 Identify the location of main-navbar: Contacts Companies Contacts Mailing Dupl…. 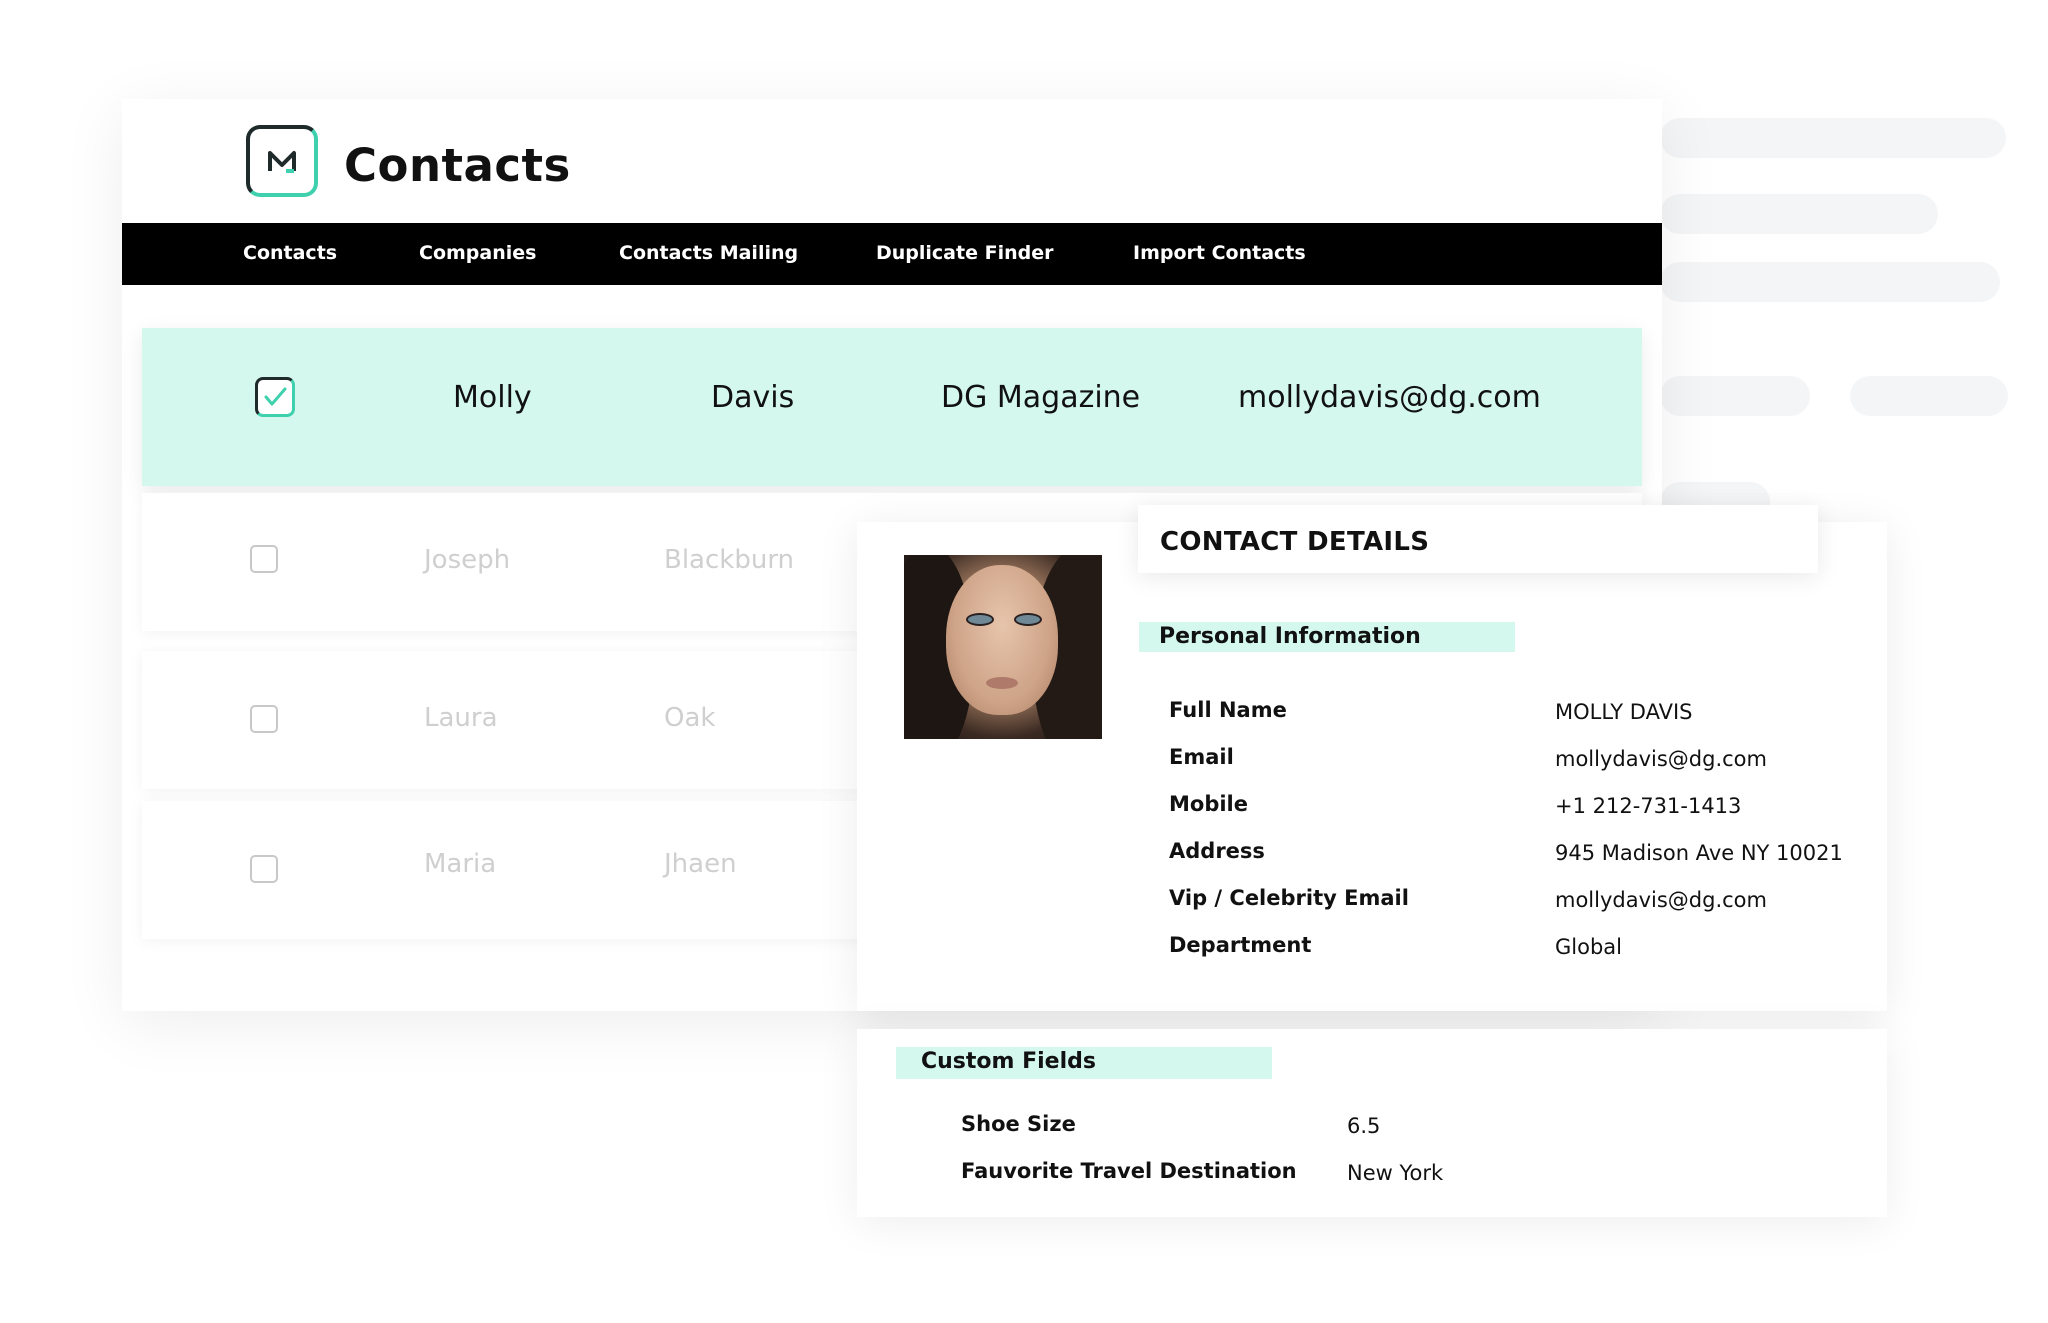
(892, 254).